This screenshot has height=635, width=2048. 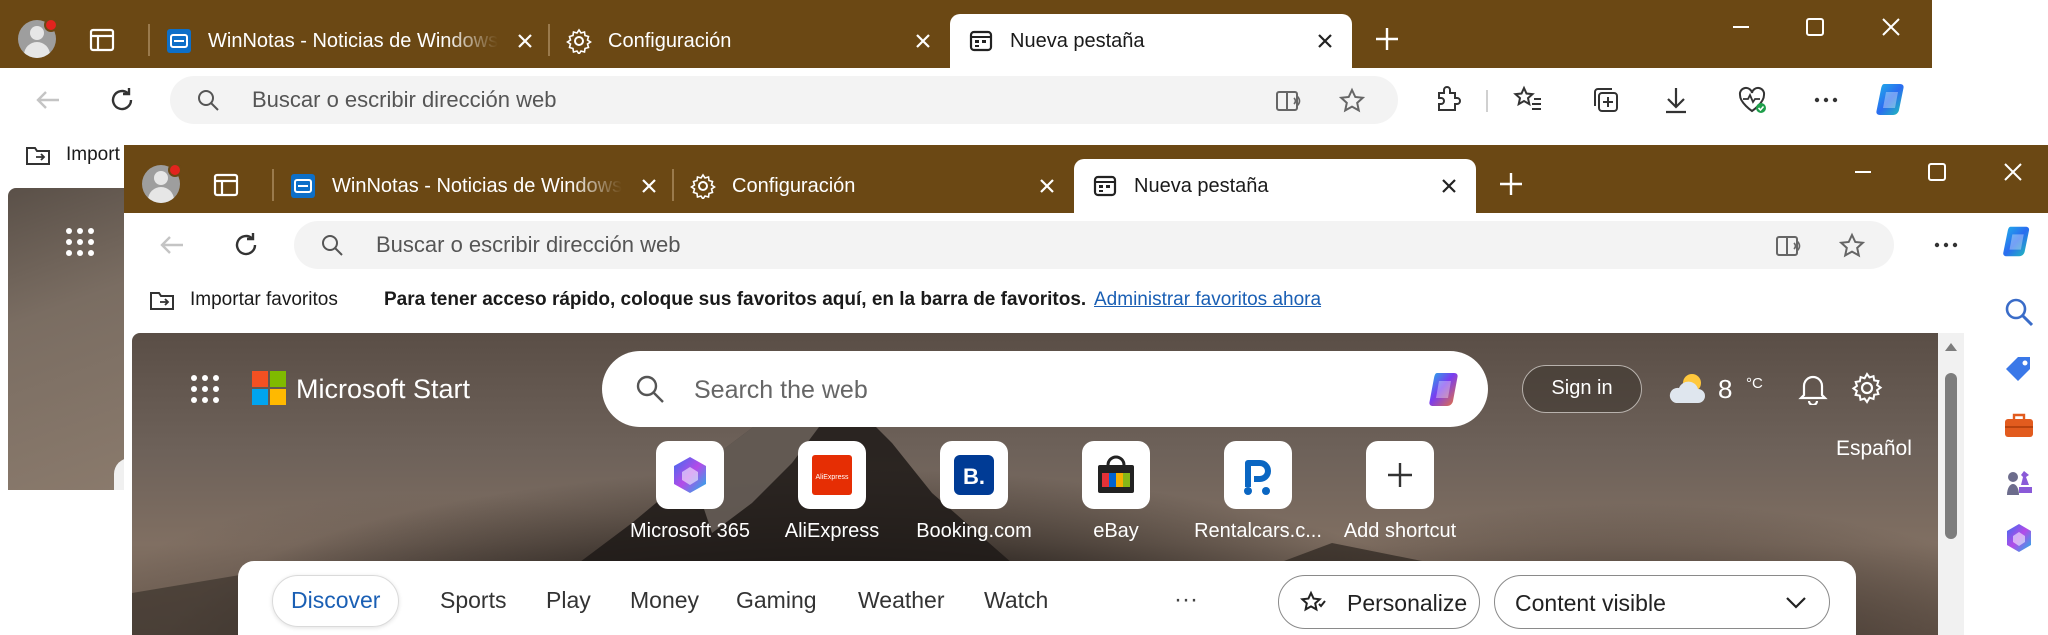 What do you see at coordinates (1676, 100) in the screenshot?
I see `downloads-icon` at bounding box center [1676, 100].